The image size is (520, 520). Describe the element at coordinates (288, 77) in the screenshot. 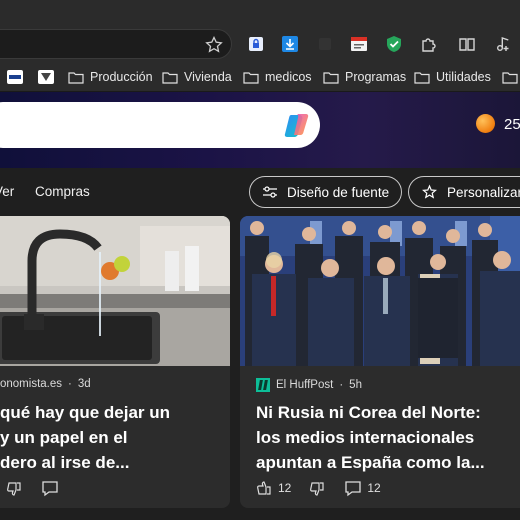

I see `bookmark-label: medicos` at that location.